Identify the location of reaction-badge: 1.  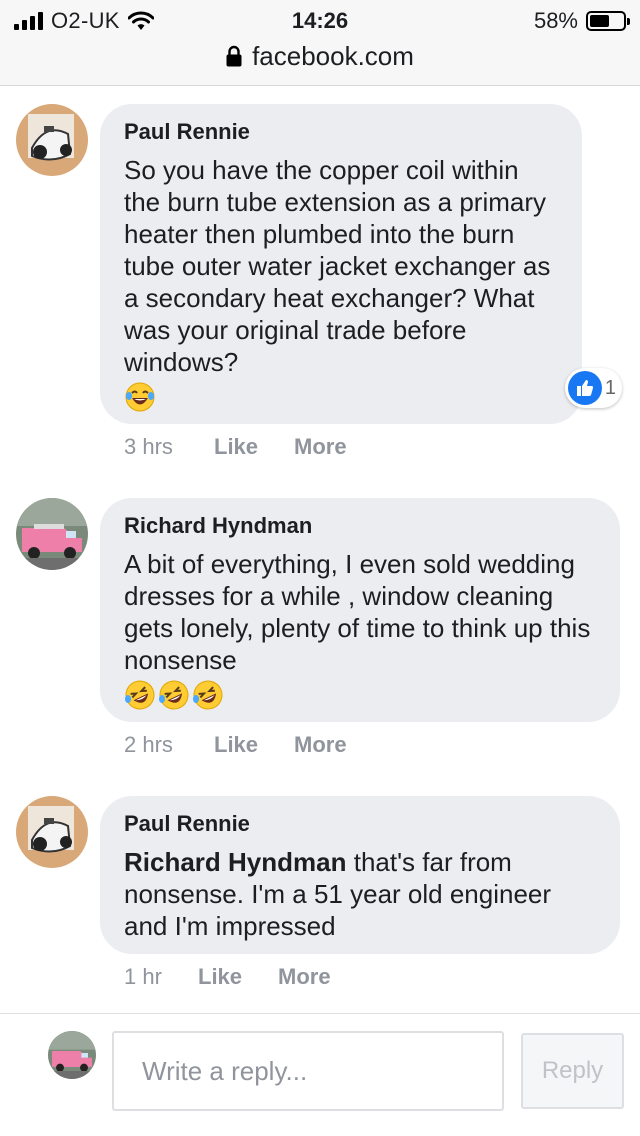
(593, 388).